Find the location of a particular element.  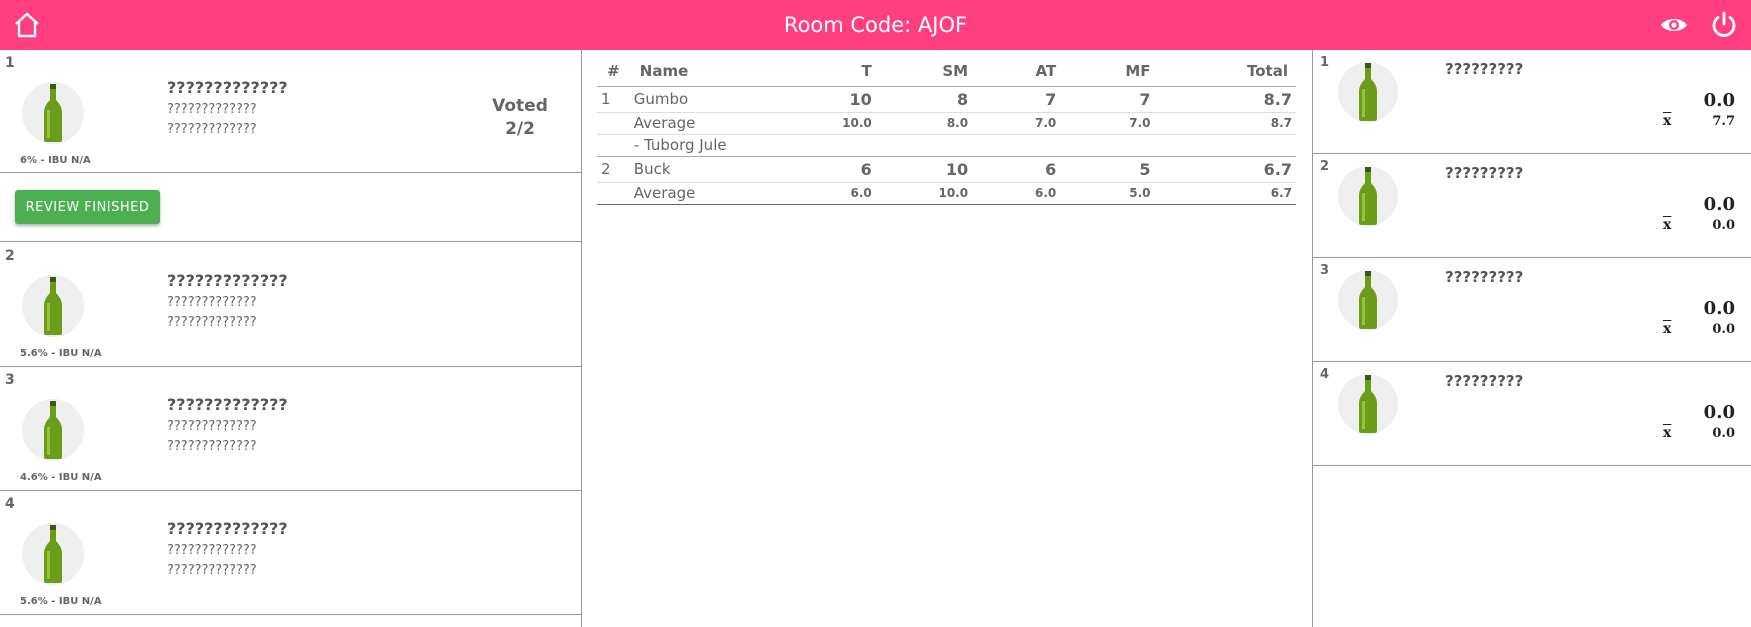

avg-at: 7.0 is located at coordinates (1016, 123).